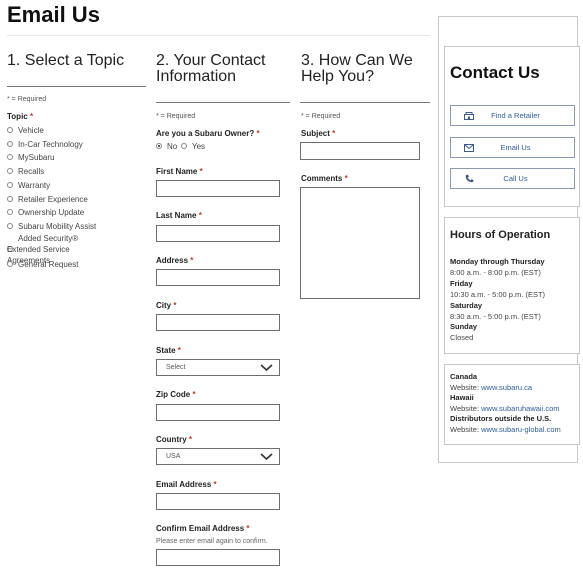 The image size is (583, 580). What do you see at coordinates (360, 151) in the screenshot?
I see `subject-input` at bounding box center [360, 151].